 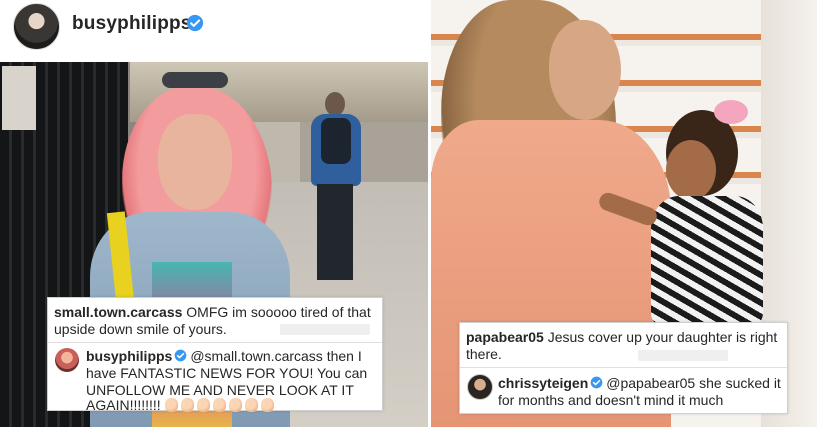 I want to click on clapping-hands-icons, so click(x=220, y=405).